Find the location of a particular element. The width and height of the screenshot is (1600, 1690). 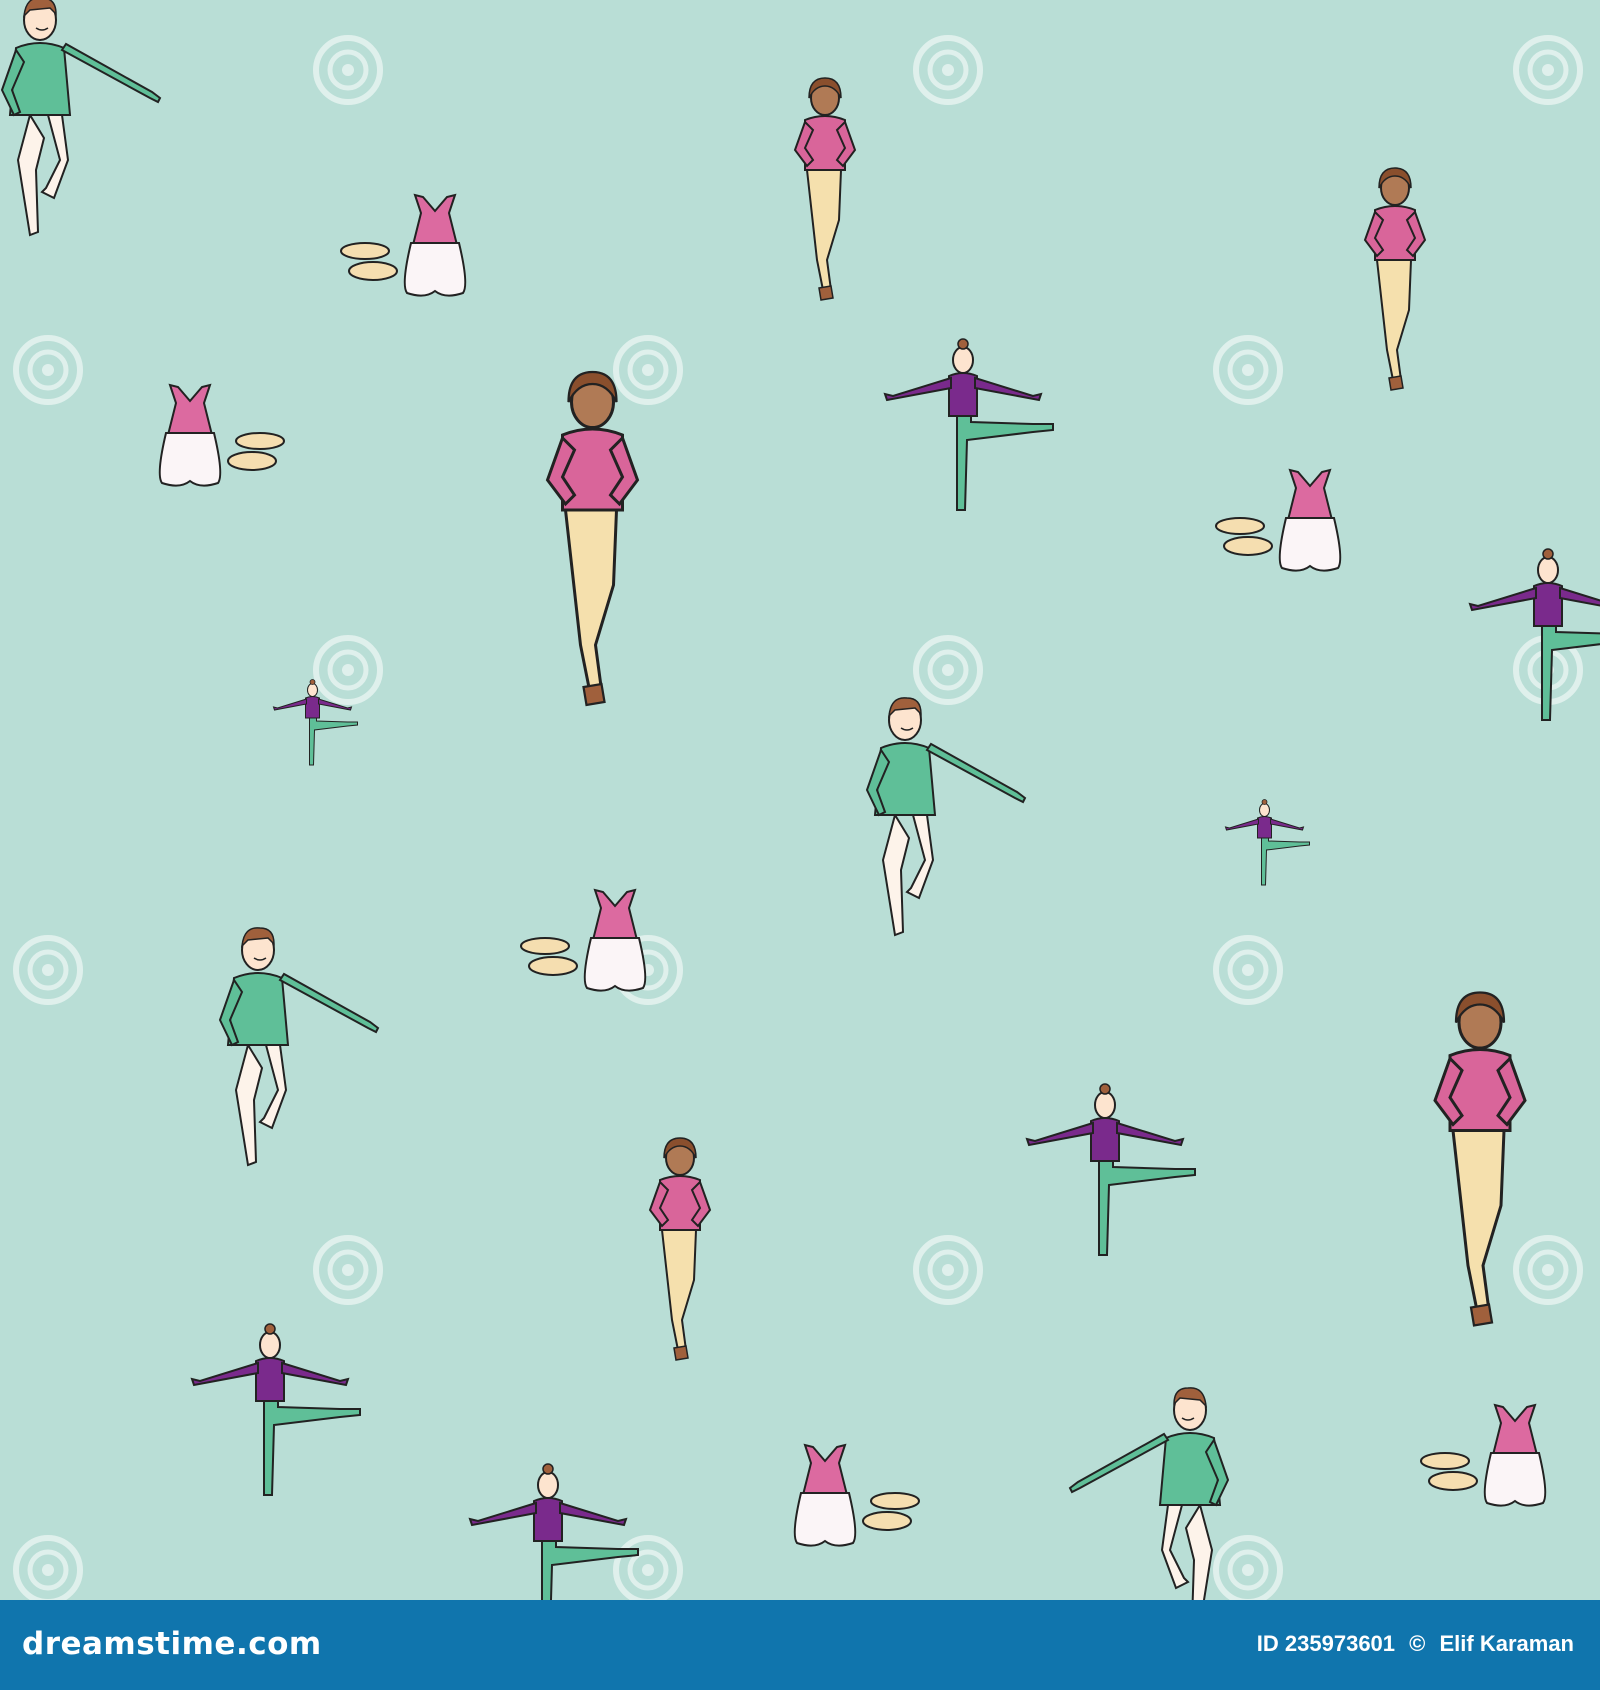

author-name: Elif Karaman is located at coordinates (1507, 1643).